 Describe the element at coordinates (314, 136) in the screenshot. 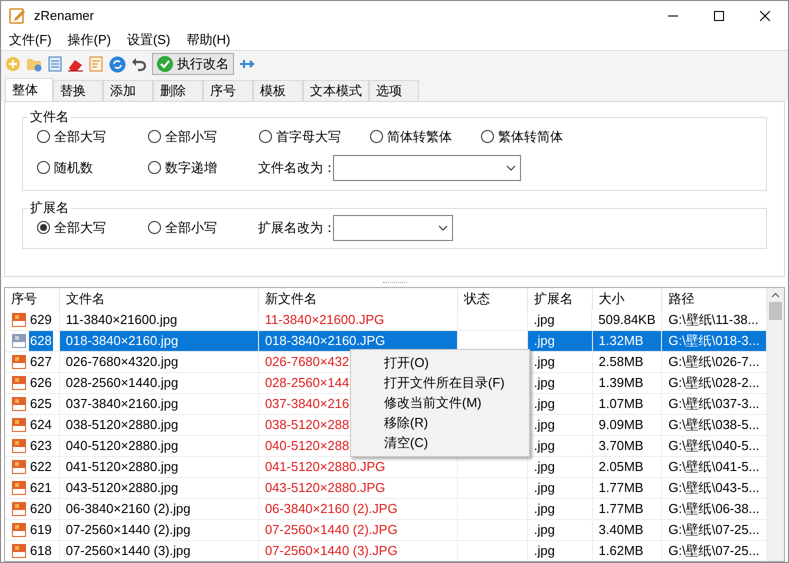

I see `radio-option: 首字母大写` at that location.